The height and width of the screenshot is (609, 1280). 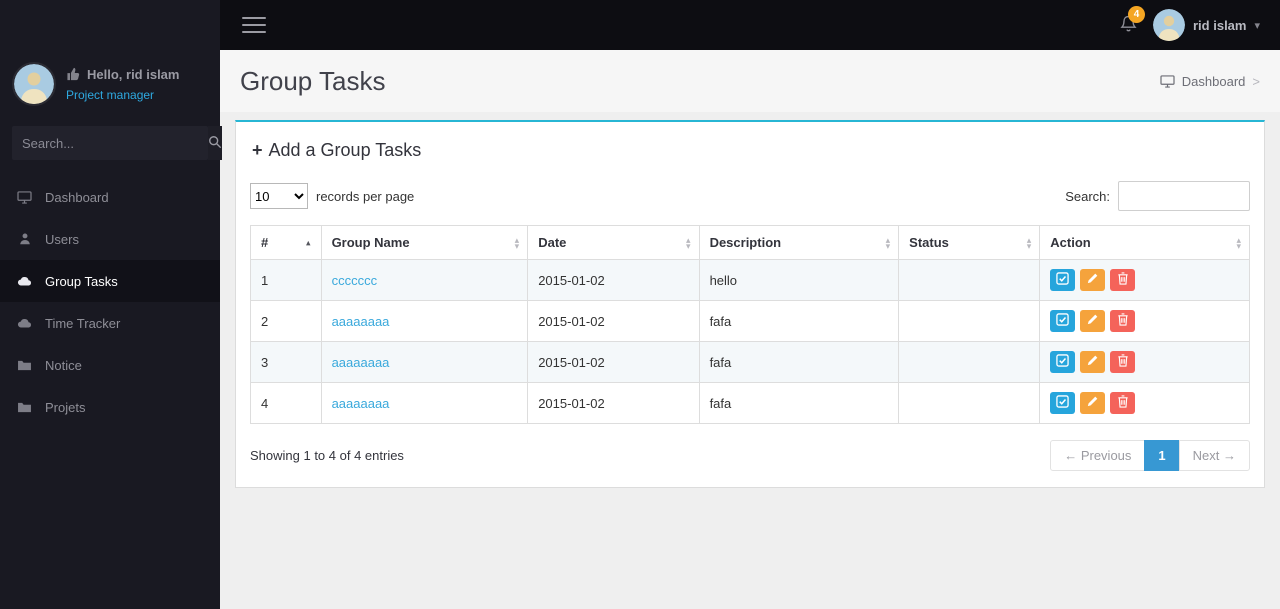 What do you see at coordinates (110, 197) in the screenshot?
I see `sidebar-item-dashboard: Dashboard` at bounding box center [110, 197].